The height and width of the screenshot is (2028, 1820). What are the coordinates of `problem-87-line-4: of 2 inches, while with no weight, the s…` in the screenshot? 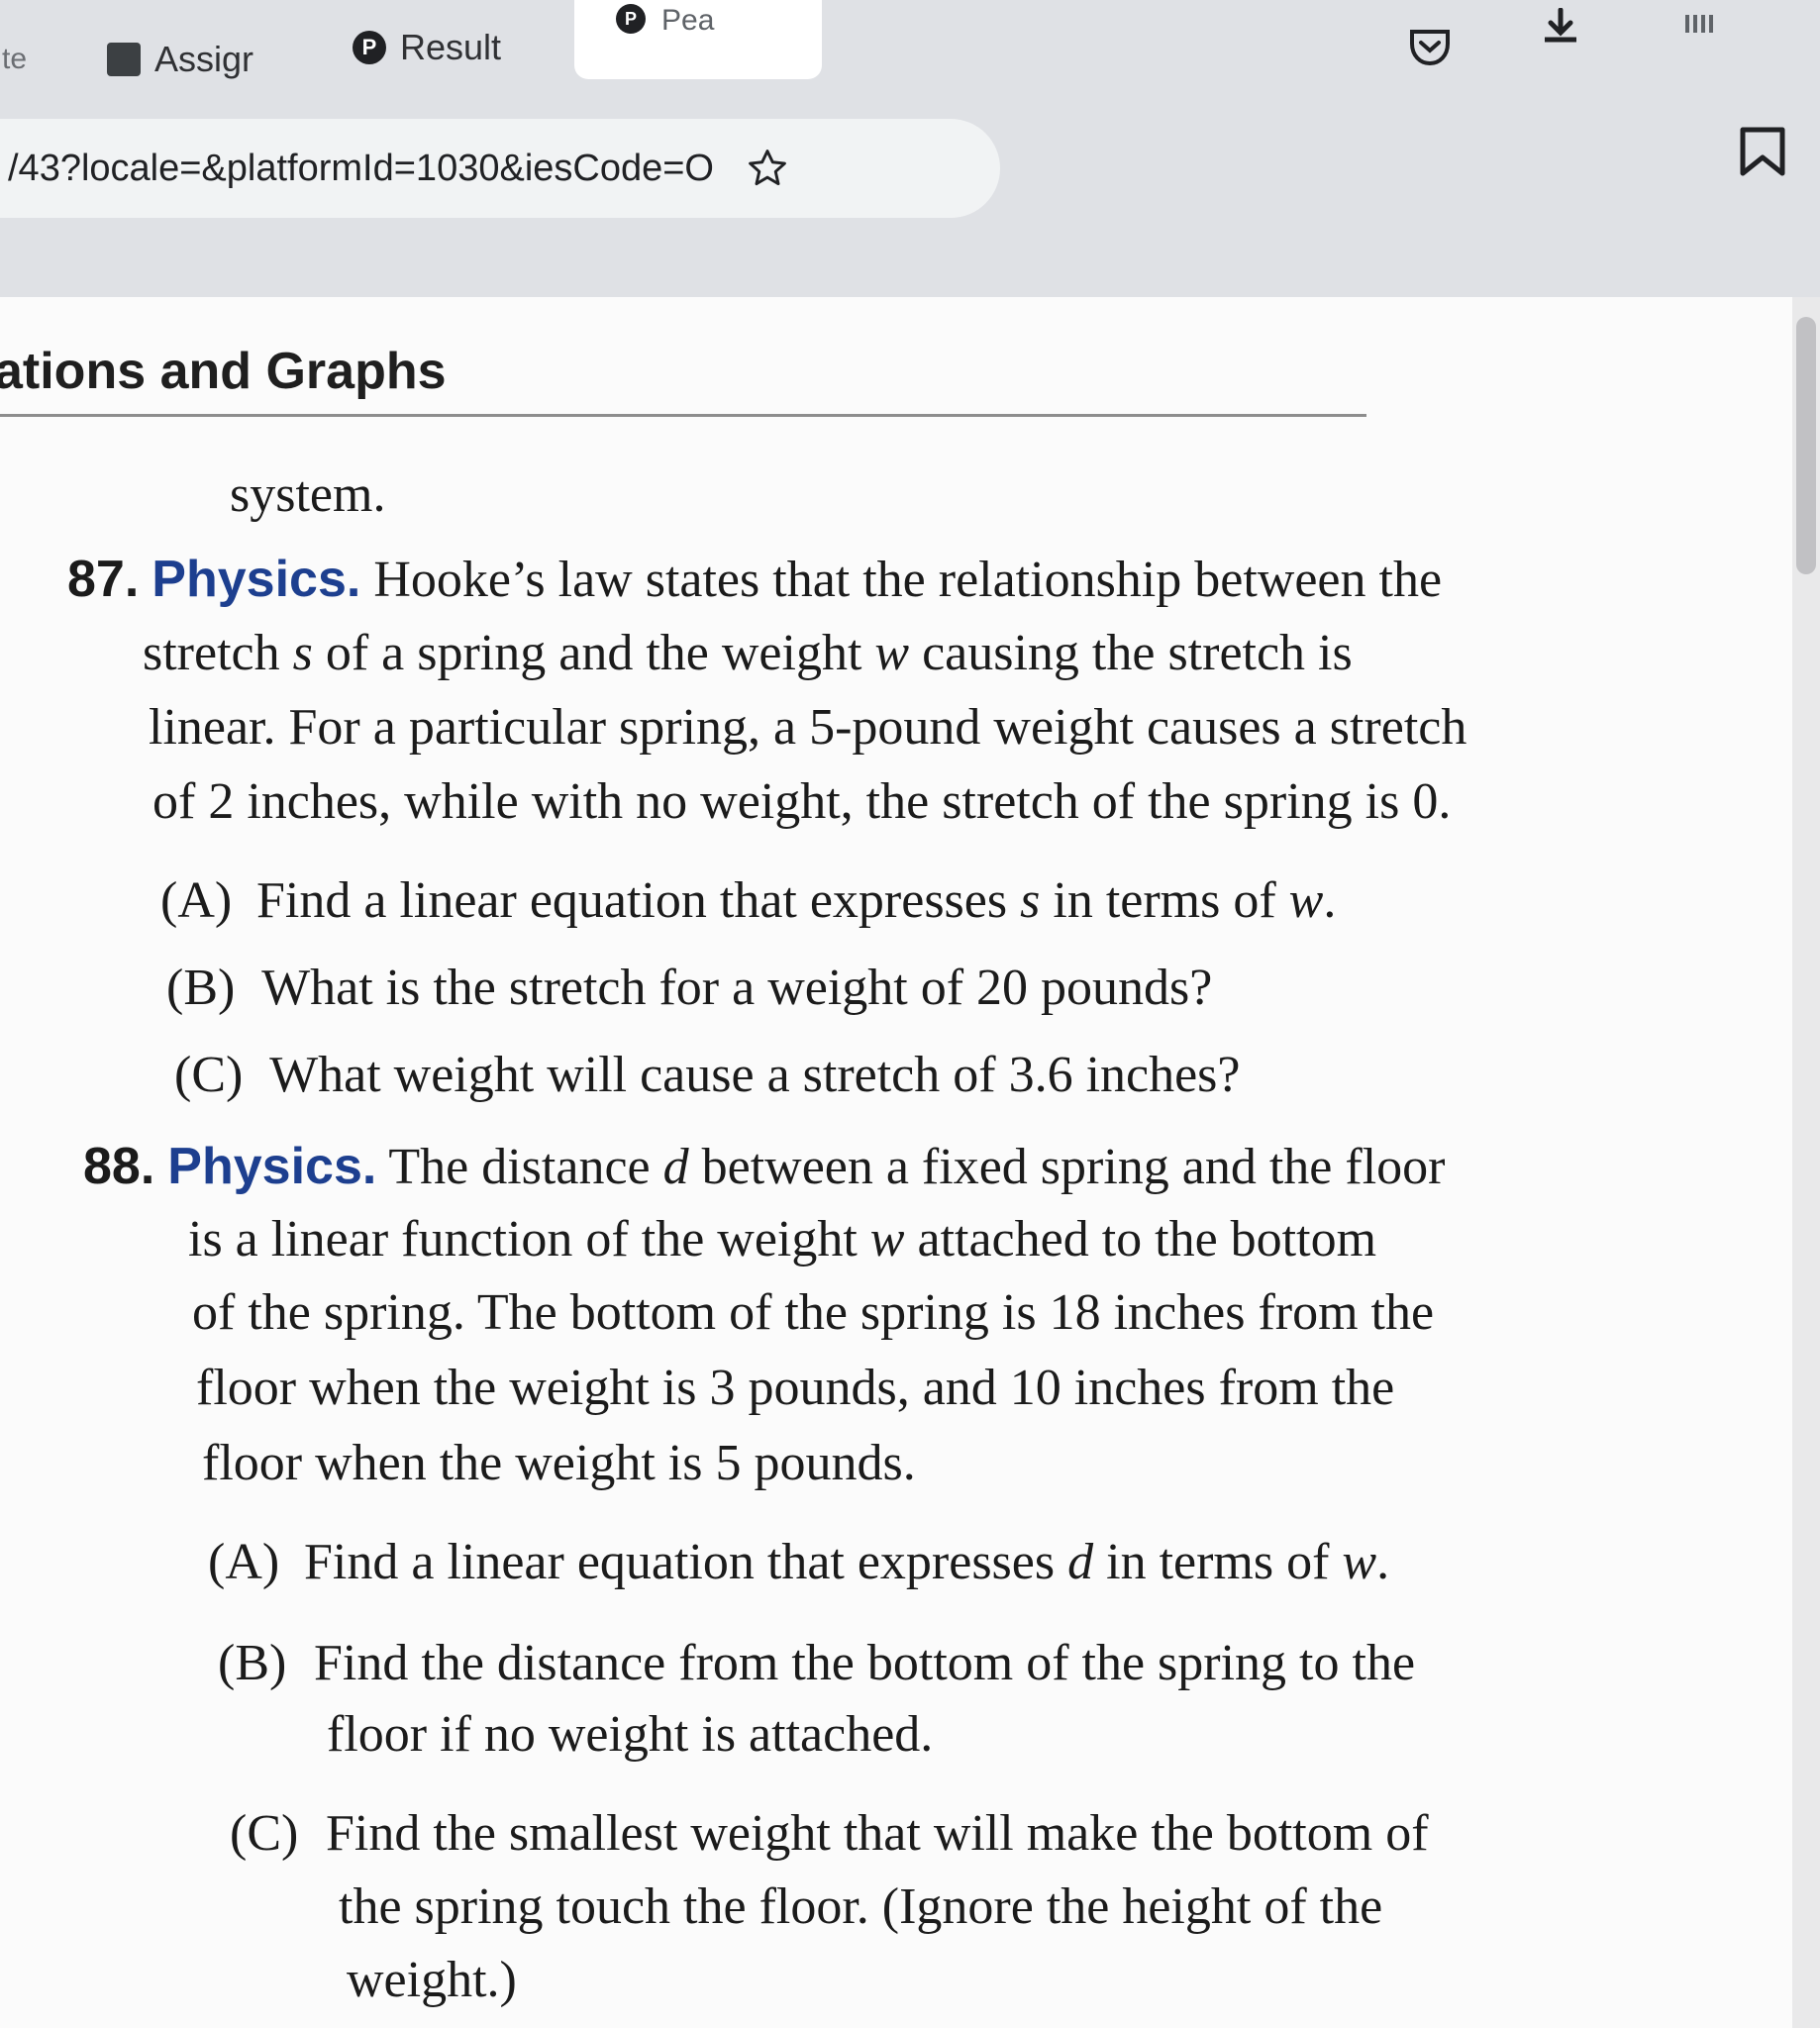 It's located at (802, 801).